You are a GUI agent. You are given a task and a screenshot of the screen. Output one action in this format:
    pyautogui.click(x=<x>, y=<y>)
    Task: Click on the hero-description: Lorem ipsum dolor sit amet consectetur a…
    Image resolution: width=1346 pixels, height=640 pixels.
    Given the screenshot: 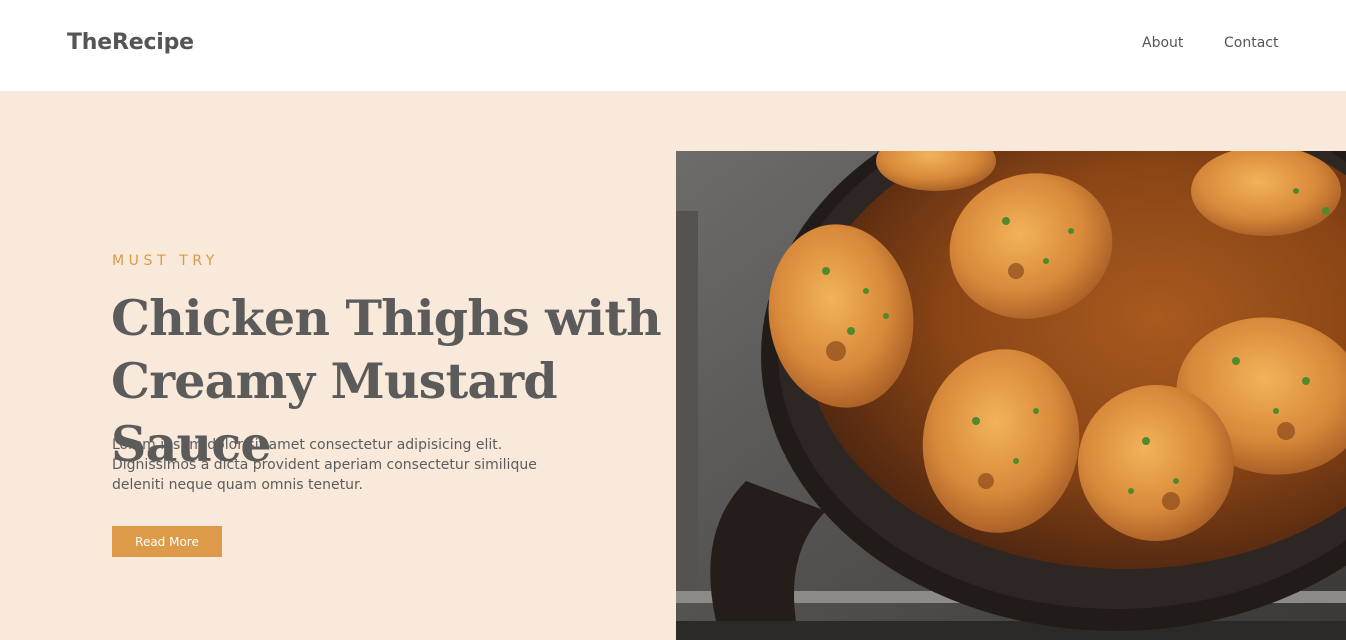 What is the action you would take?
    pyautogui.click(x=337, y=465)
    